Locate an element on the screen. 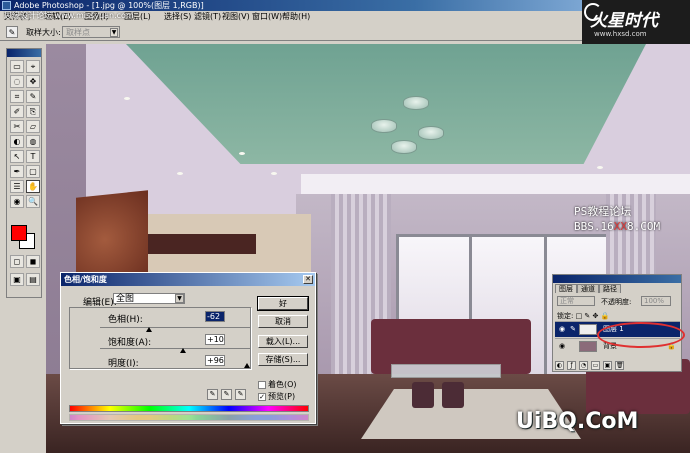 This screenshot has width=690, height=453. tab-layers: 图层 is located at coordinates (566, 288).